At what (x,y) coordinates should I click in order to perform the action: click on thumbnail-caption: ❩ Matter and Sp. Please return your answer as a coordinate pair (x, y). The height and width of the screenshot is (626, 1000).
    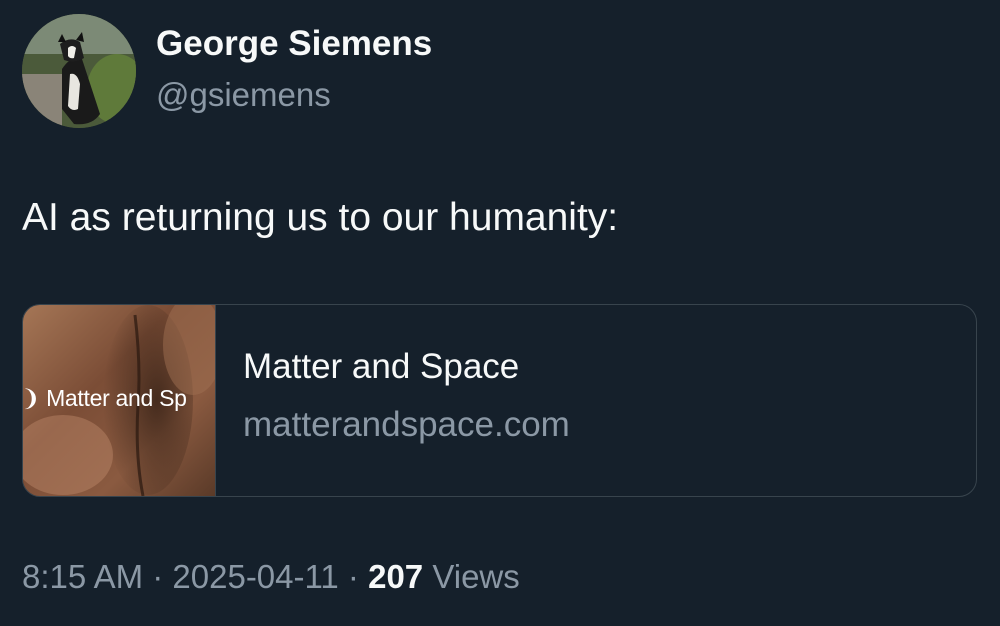
    Looking at the image, I should click on (105, 398).